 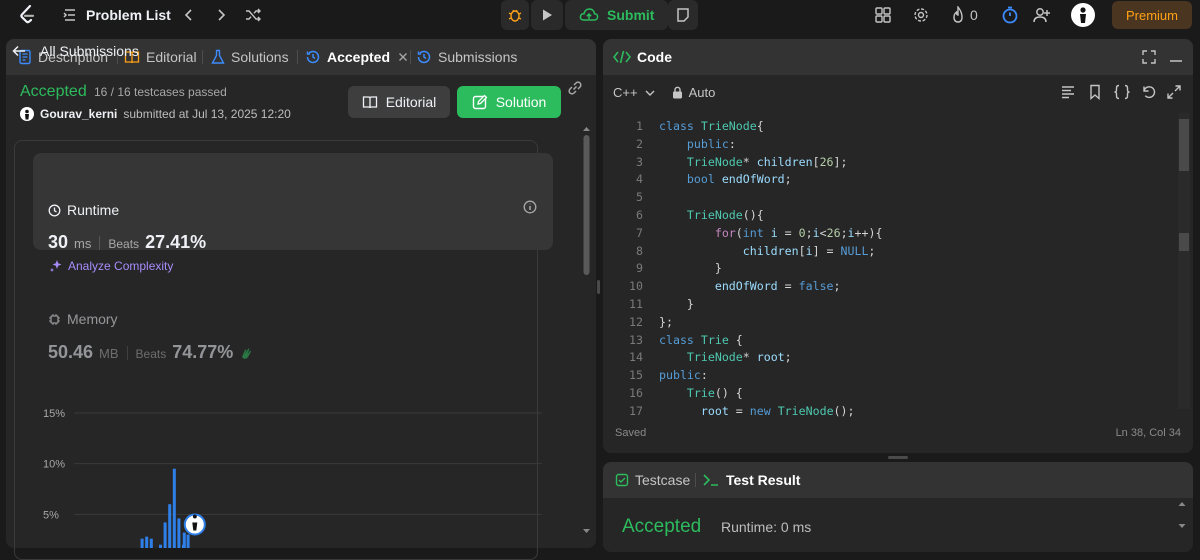 I want to click on code-line: };, so click(x=666, y=322).